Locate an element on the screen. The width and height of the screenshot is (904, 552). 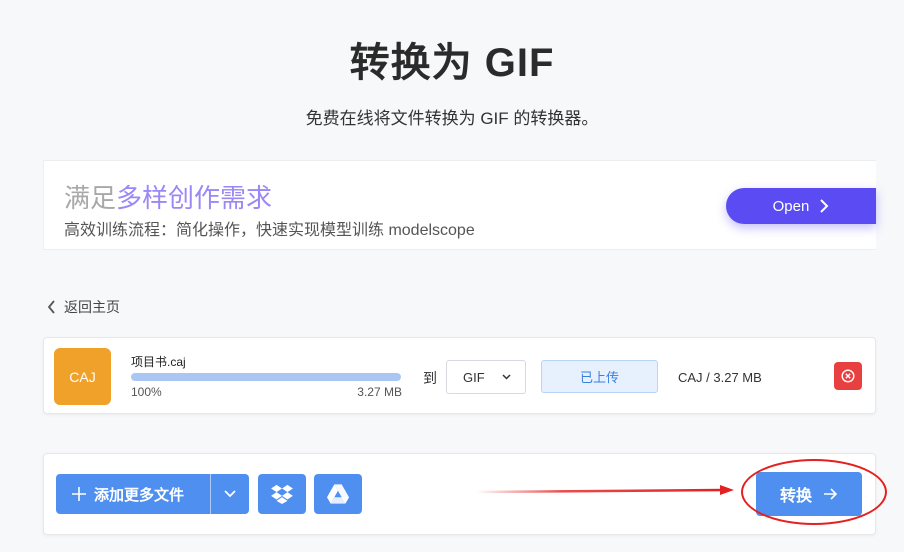
google-drive-button is located at coordinates (338, 494).